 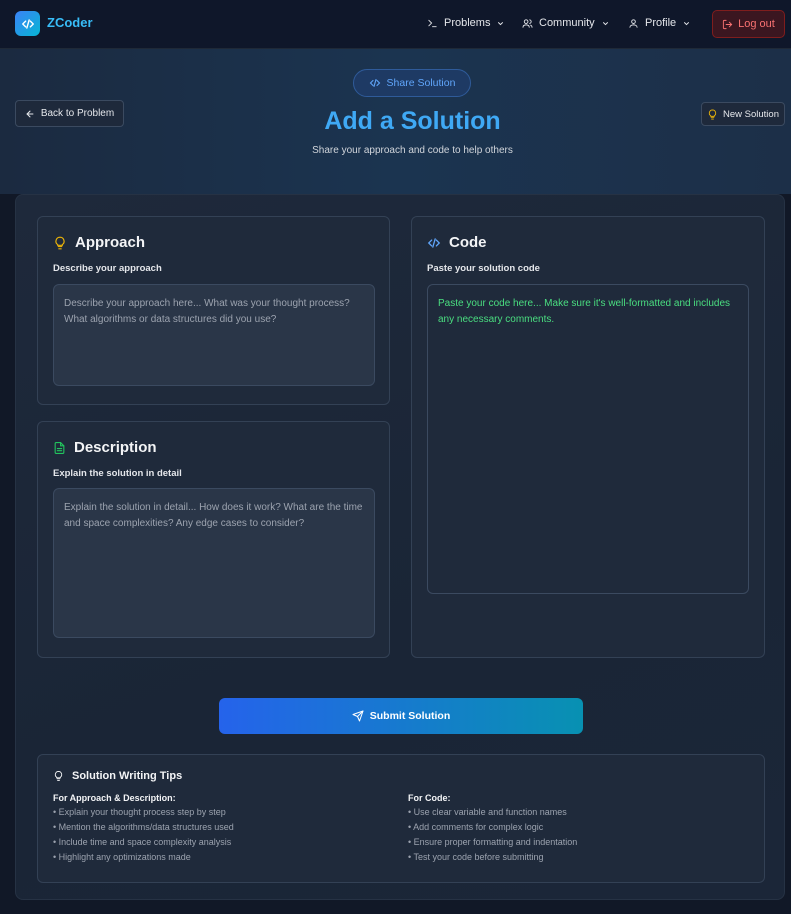 What do you see at coordinates (527, 23) in the screenshot?
I see `users-icon` at bounding box center [527, 23].